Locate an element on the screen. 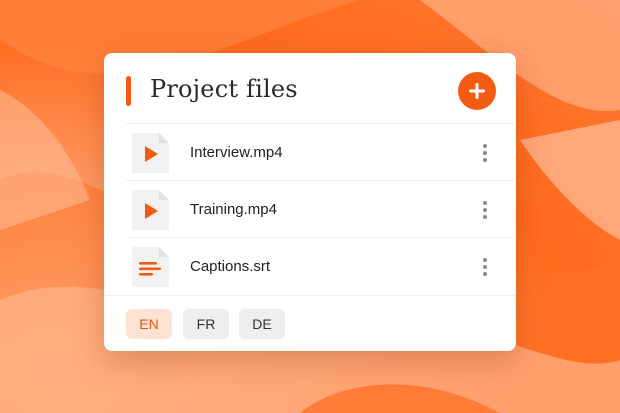 This screenshot has height=413, width=620. subtitle-file-icon is located at coordinates (150, 267).